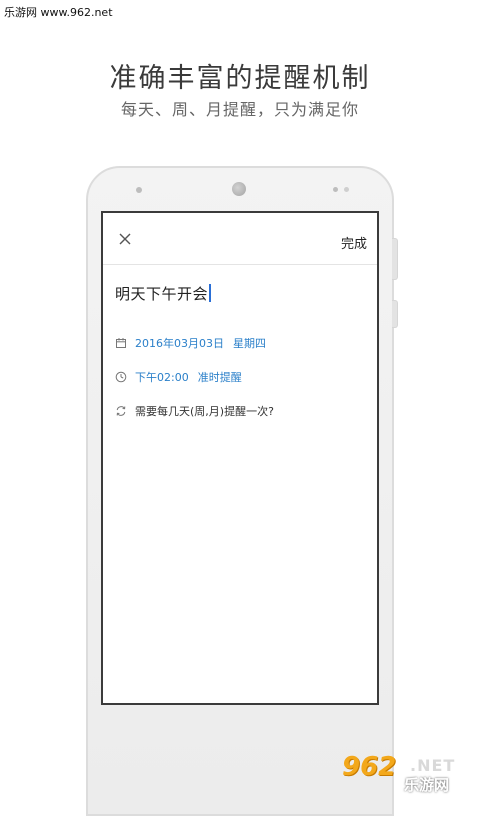  I want to click on weekday-value: 星期四, so click(249, 343).